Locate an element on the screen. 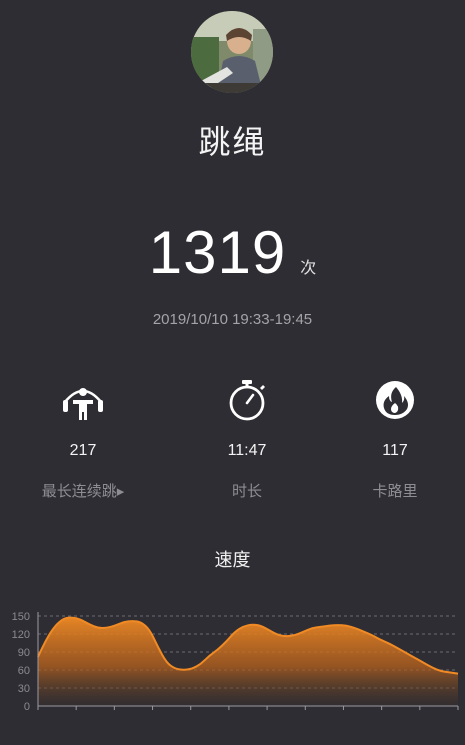 The image size is (465, 745). y-tick-label: 150 is located at coordinates (21, 617).